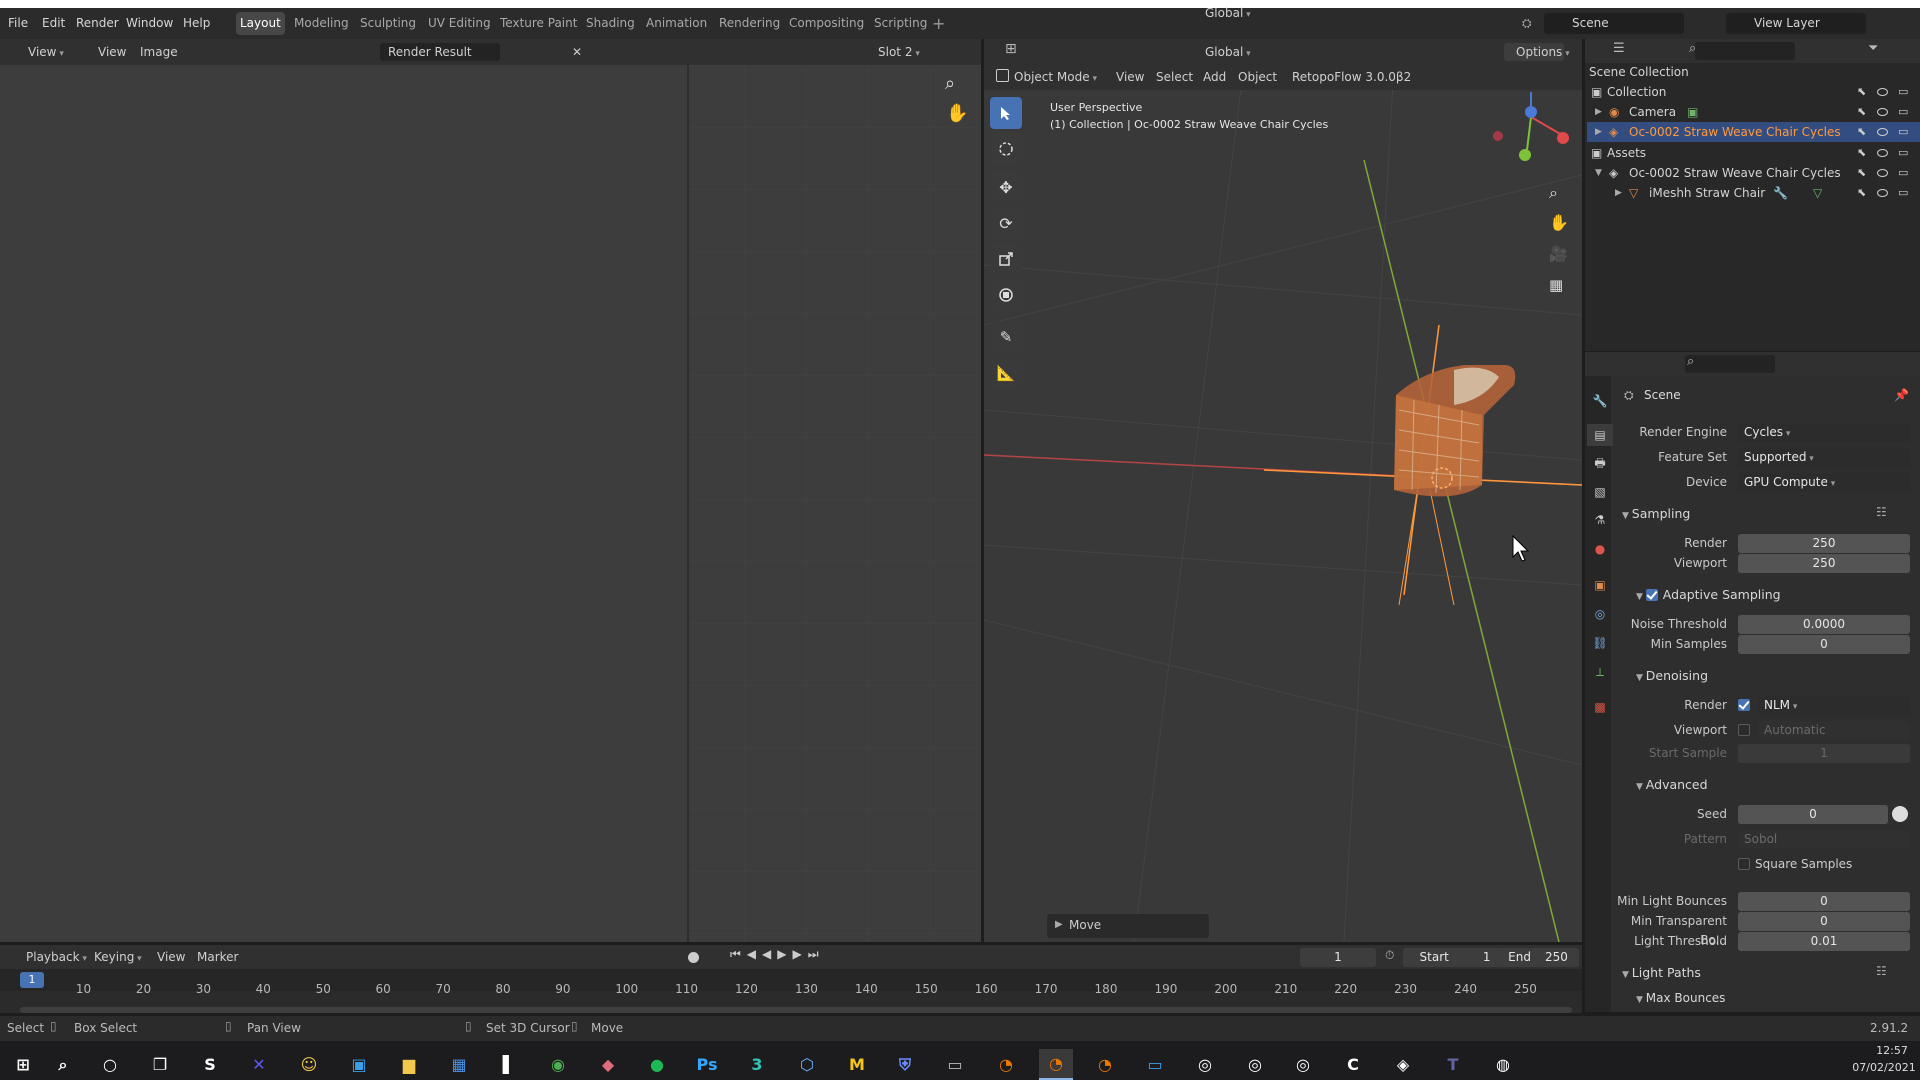  I want to click on add-workspace-icon: +, so click(938, 23).